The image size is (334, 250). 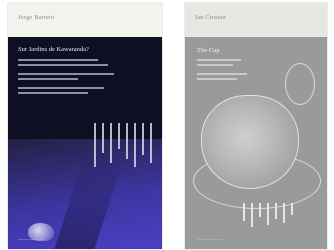 What do you see at coordinates (256, 20) in the screenshot?
I see `author-band: Ian Crosant` at bounding box center [256, 20].